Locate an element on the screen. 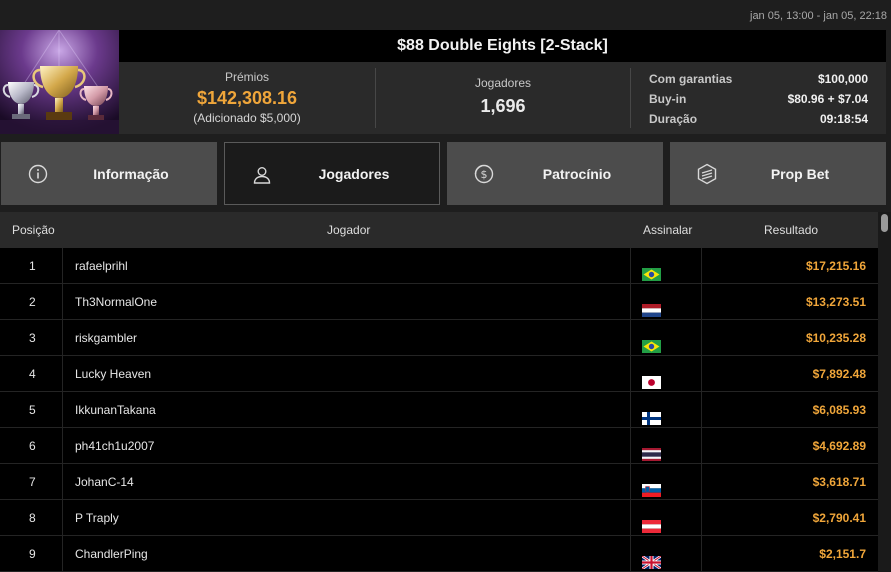  row-position: 4 is located at coordinates (32, 374).